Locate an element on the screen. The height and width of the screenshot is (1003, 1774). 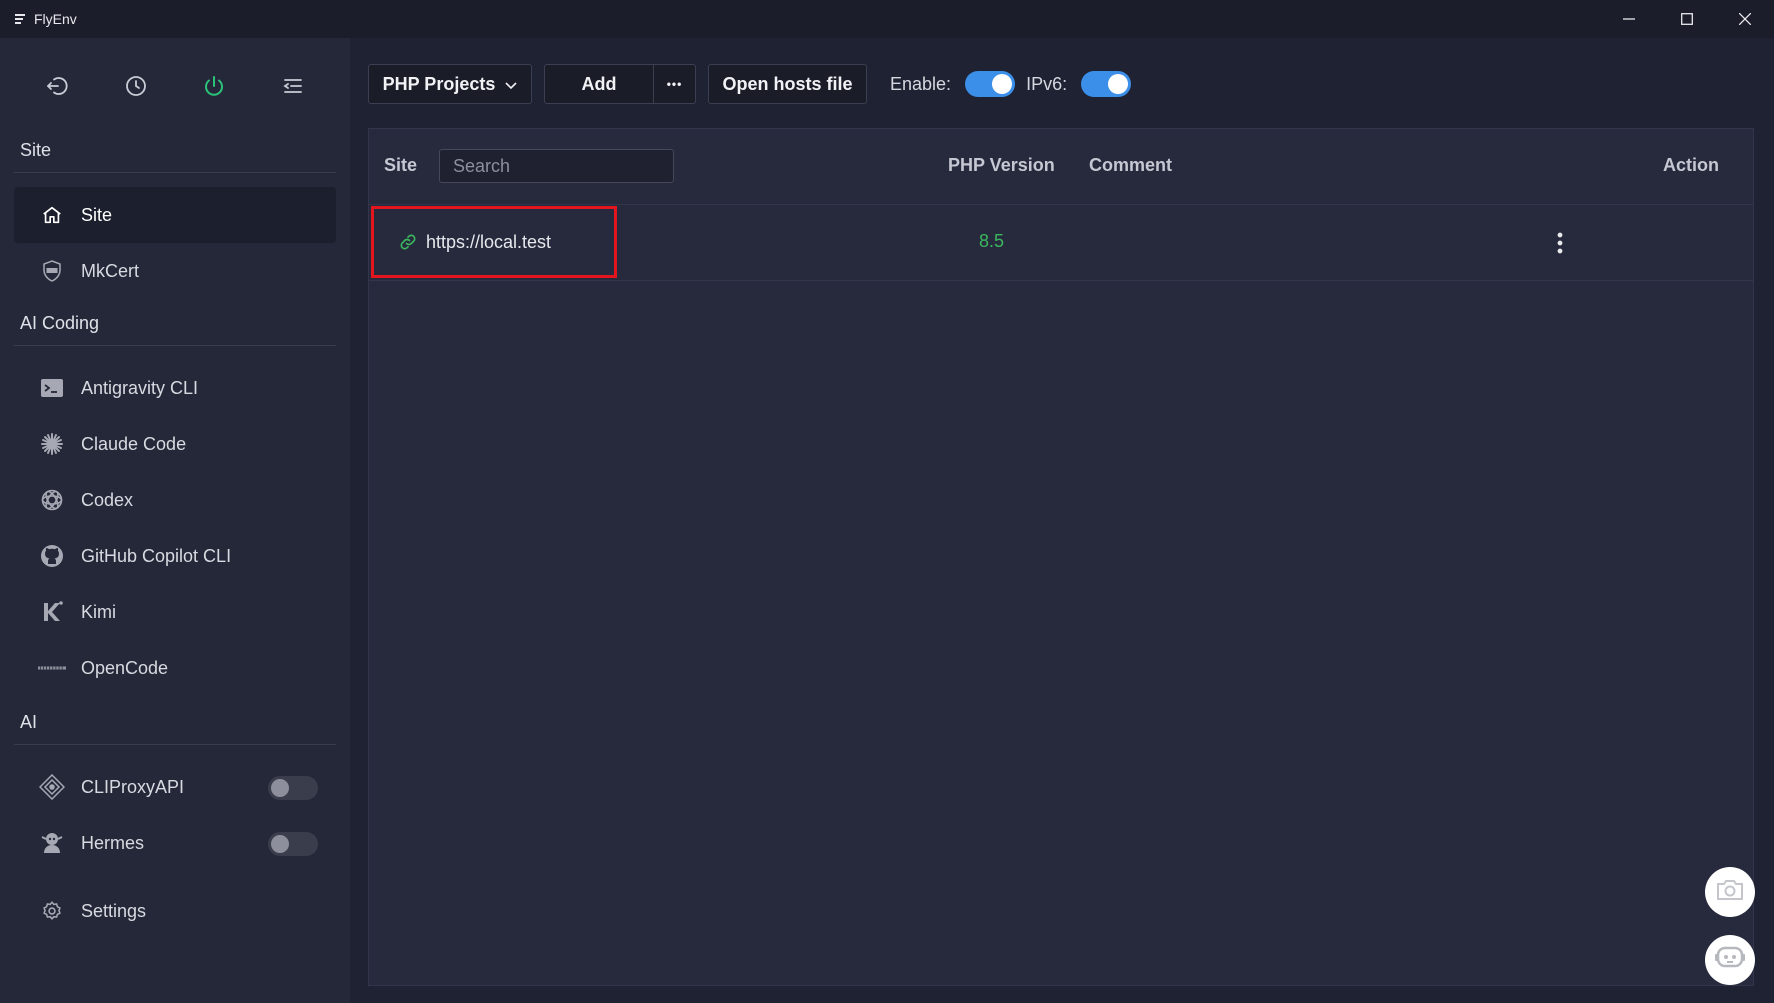
sidebar-item-site: Site is located at coordinates (175, 215).